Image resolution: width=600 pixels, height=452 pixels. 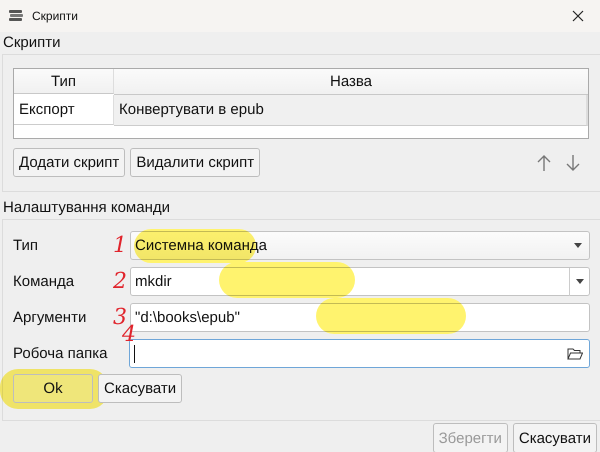 I want to click on field-label: Аргументи, so click(x=50, y=317).